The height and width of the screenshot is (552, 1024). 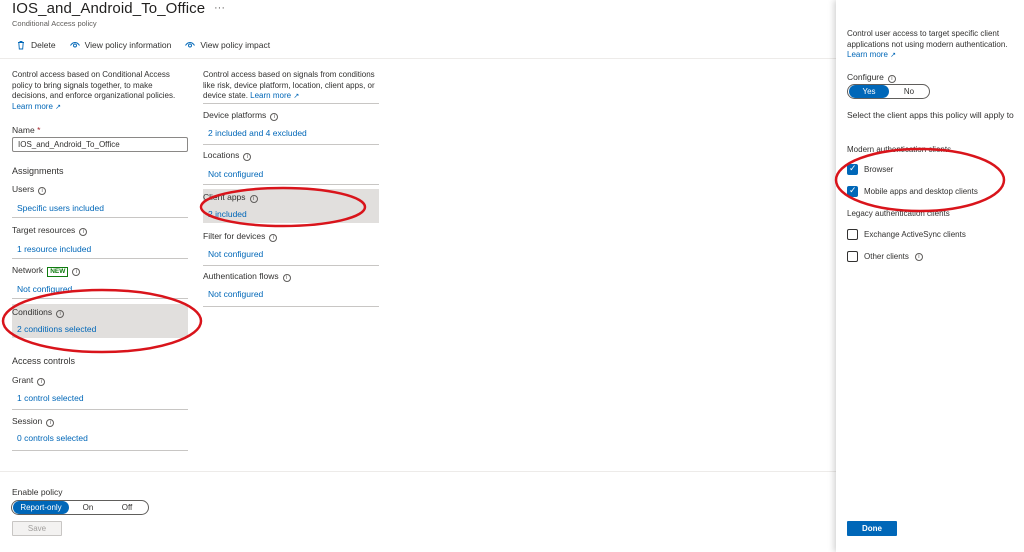 I want to click on footer-divider, so click(x=418, y=471).